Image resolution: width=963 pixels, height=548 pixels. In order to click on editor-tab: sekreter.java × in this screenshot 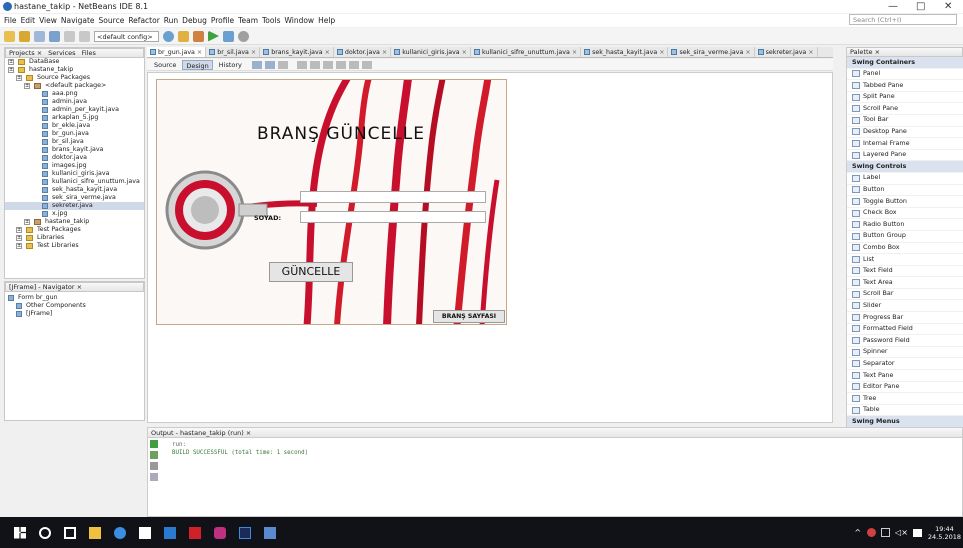, I will do `click(786, 52)`.